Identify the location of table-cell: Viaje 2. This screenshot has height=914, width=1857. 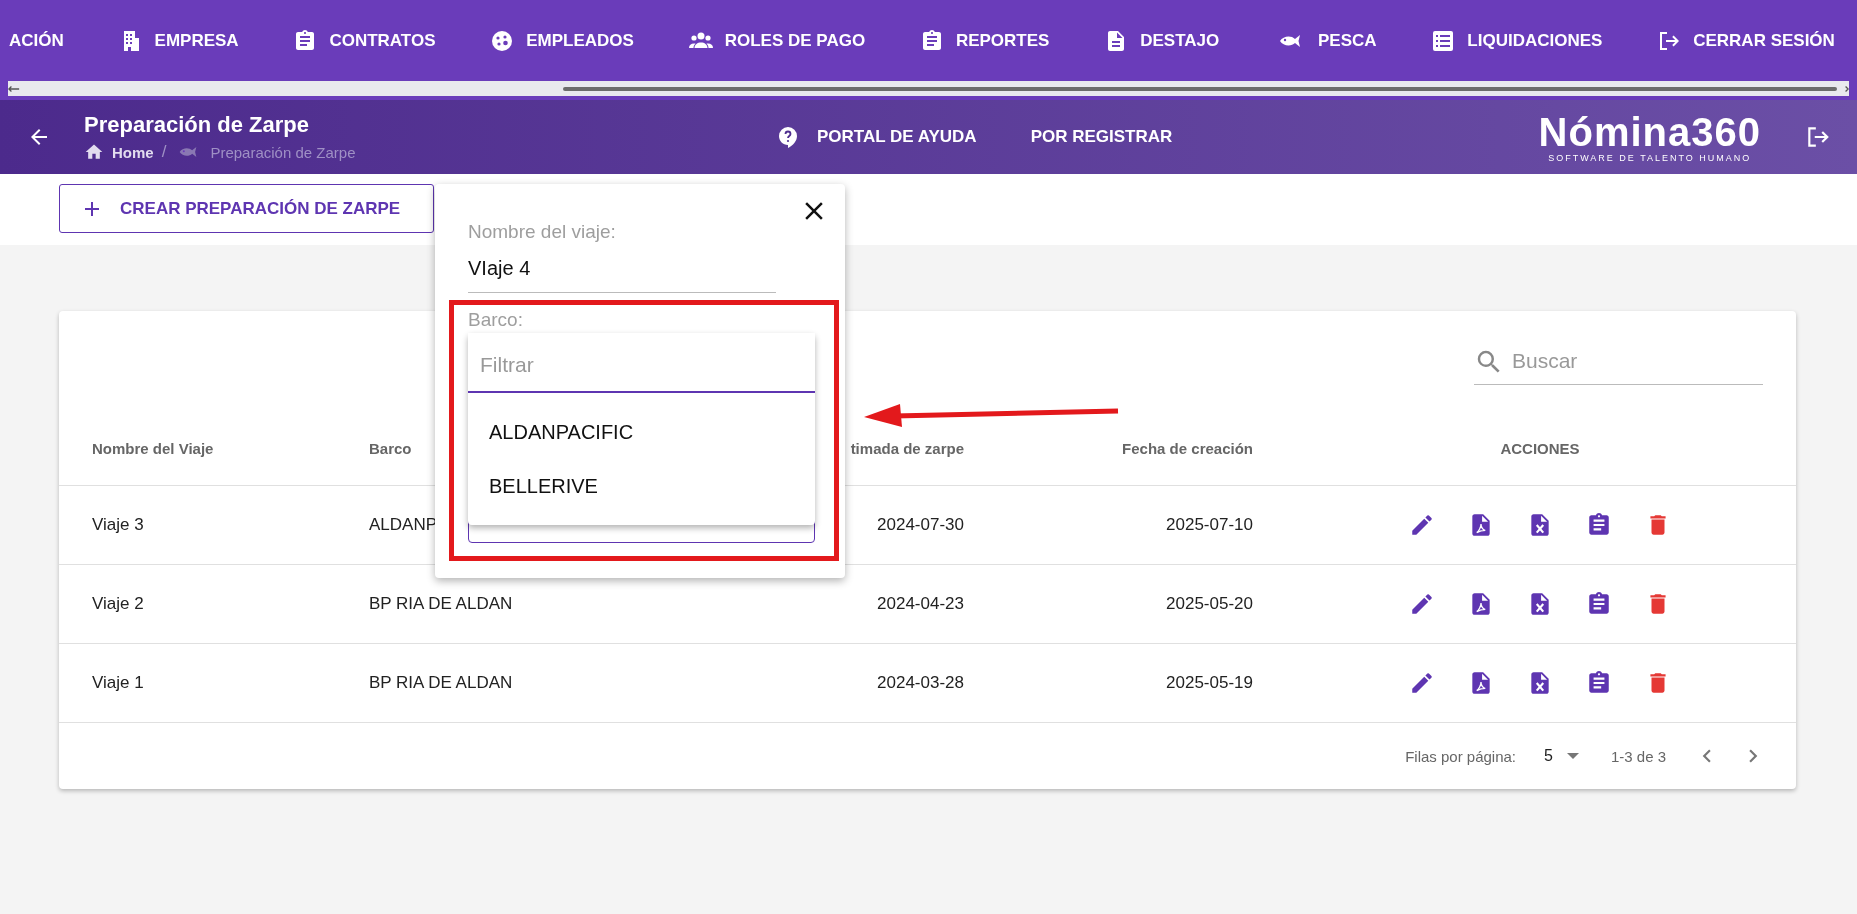
(118, 604).